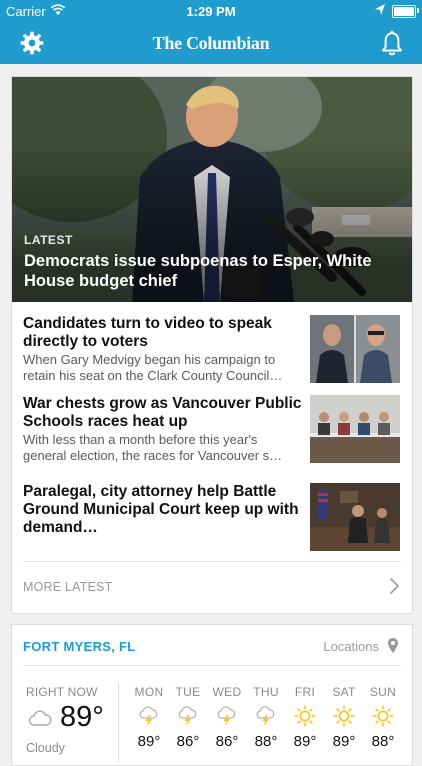 The image size is (422, 766). I want to click on more-latest-label: MORE LATEST, so click(68, 587).